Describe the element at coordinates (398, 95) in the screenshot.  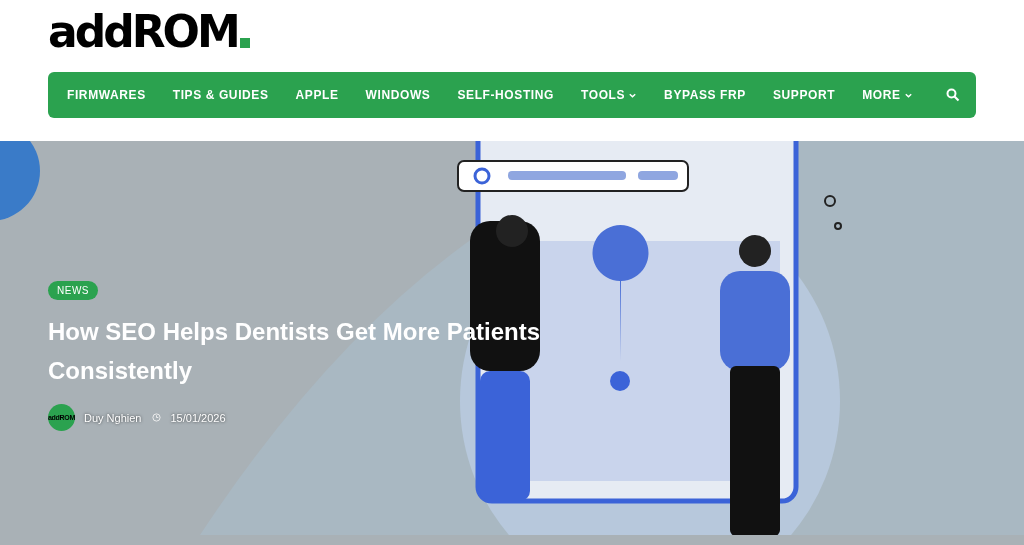
I see `nav-link: WINDOWS` at that location.